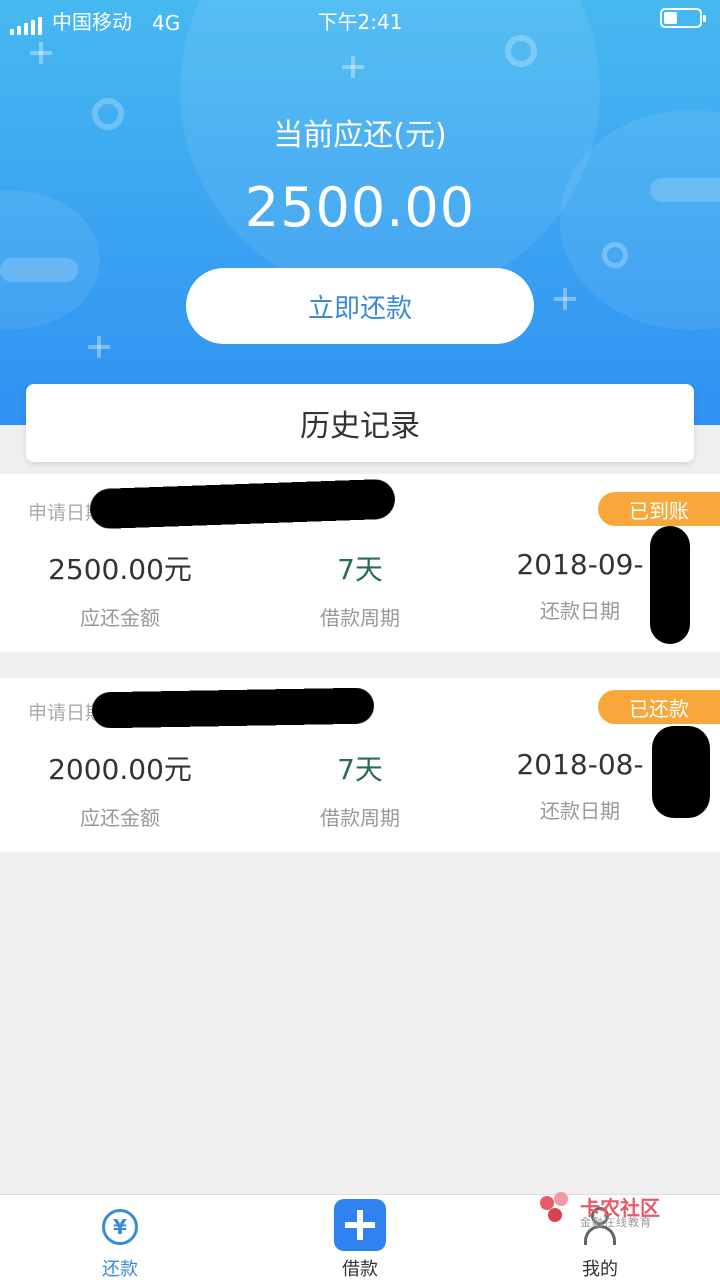 The width and height of the screenshot is (720, 1280). I want to click on status-badge: 已还款, so click(659, 707).